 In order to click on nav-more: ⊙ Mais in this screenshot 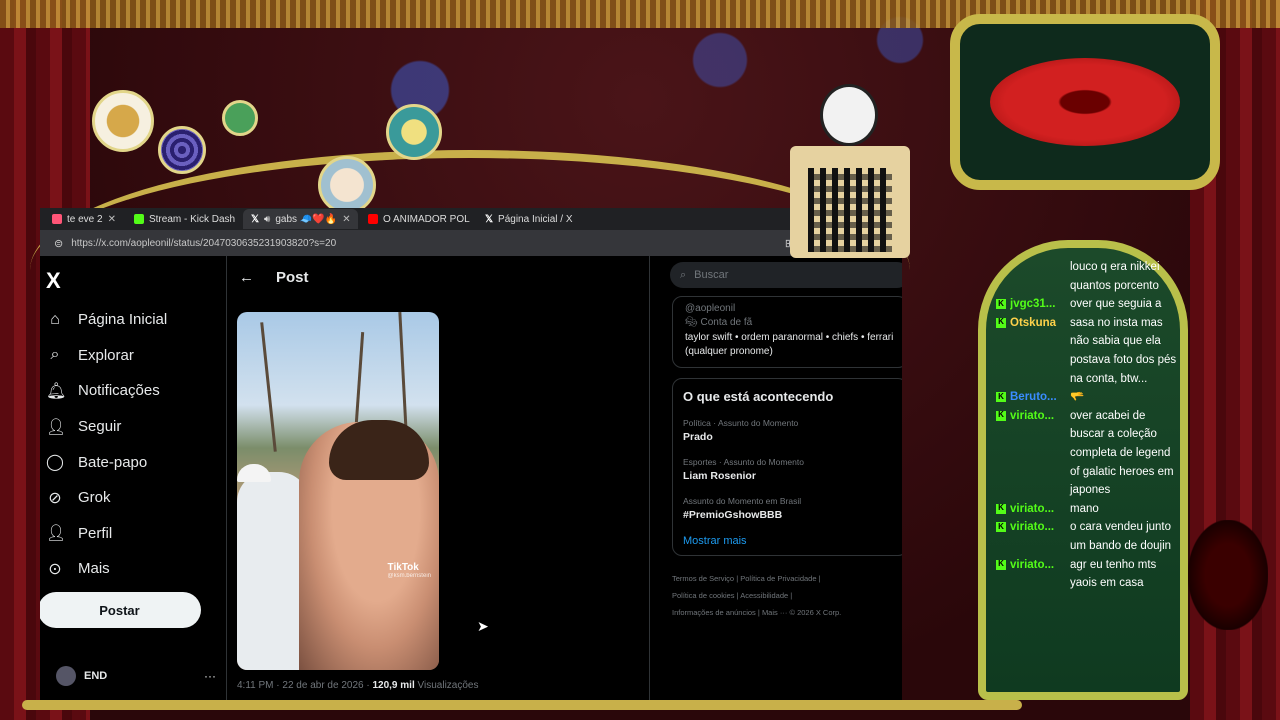, I will do `click(133, 569)`.